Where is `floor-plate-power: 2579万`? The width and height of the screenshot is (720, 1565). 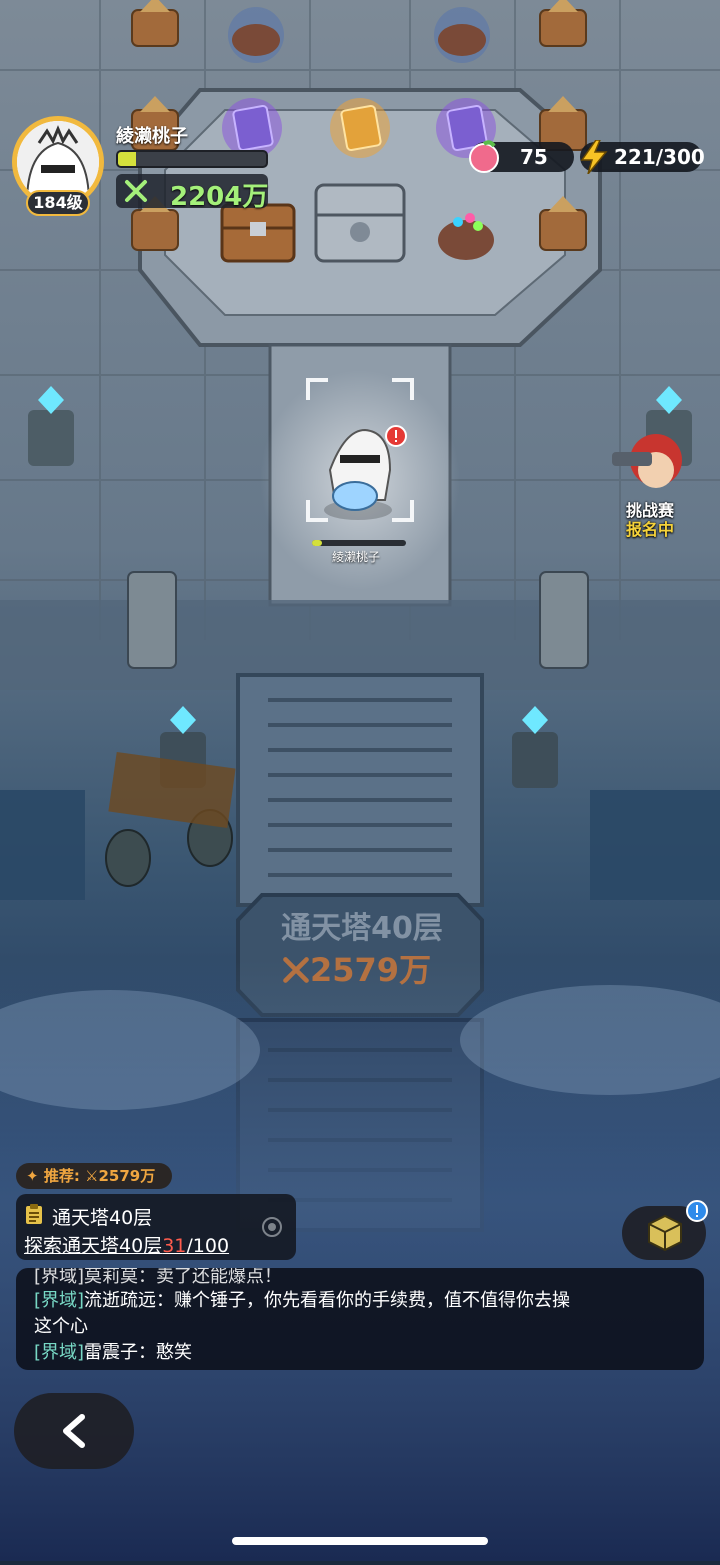 floor-plate-power: 2579万 is located at coordinates (356, 968).